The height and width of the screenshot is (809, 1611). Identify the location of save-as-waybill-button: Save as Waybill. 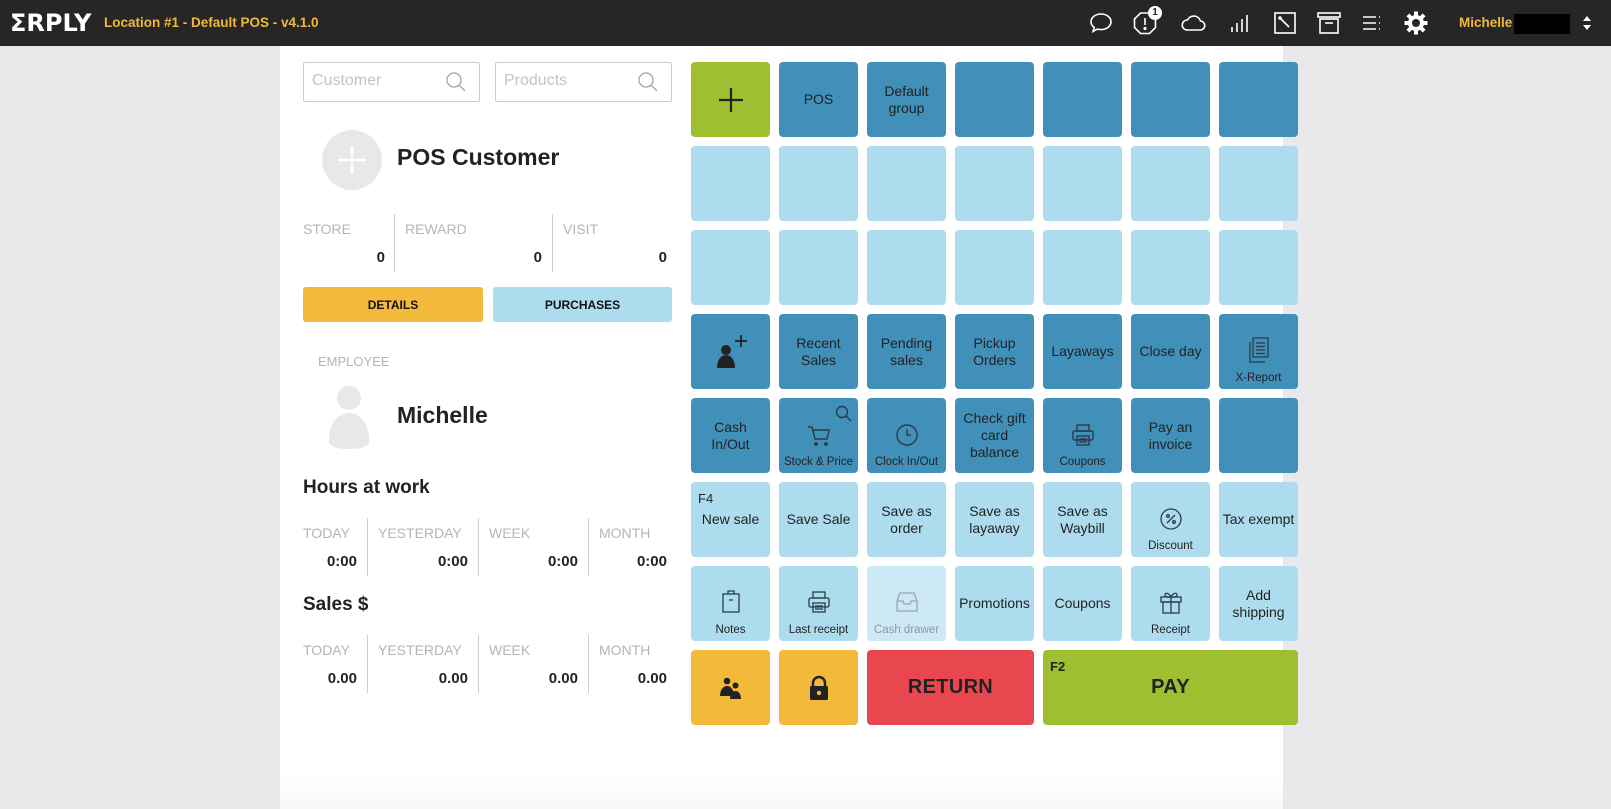
(1082, 519).